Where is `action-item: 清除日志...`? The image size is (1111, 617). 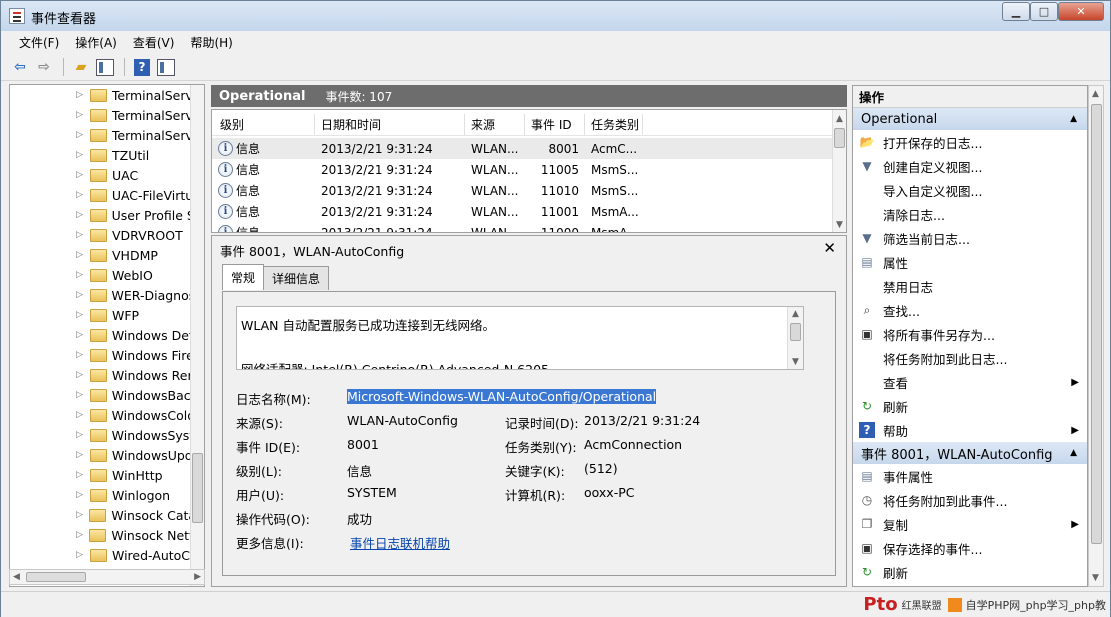 action-item: 清除日志... is located at coordinates (970, 214).